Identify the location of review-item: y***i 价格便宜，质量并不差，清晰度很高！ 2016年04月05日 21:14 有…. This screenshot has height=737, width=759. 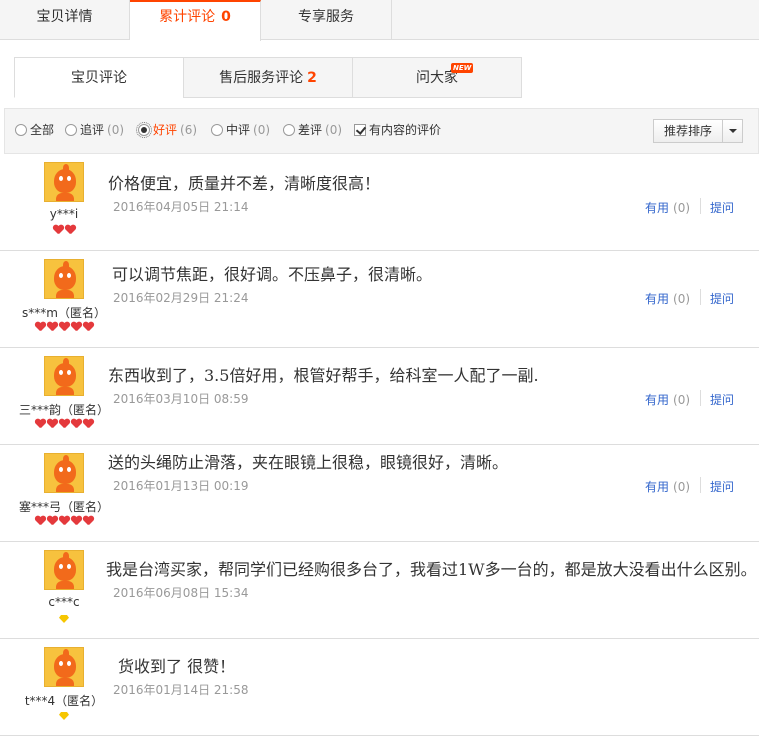
(379, 202).